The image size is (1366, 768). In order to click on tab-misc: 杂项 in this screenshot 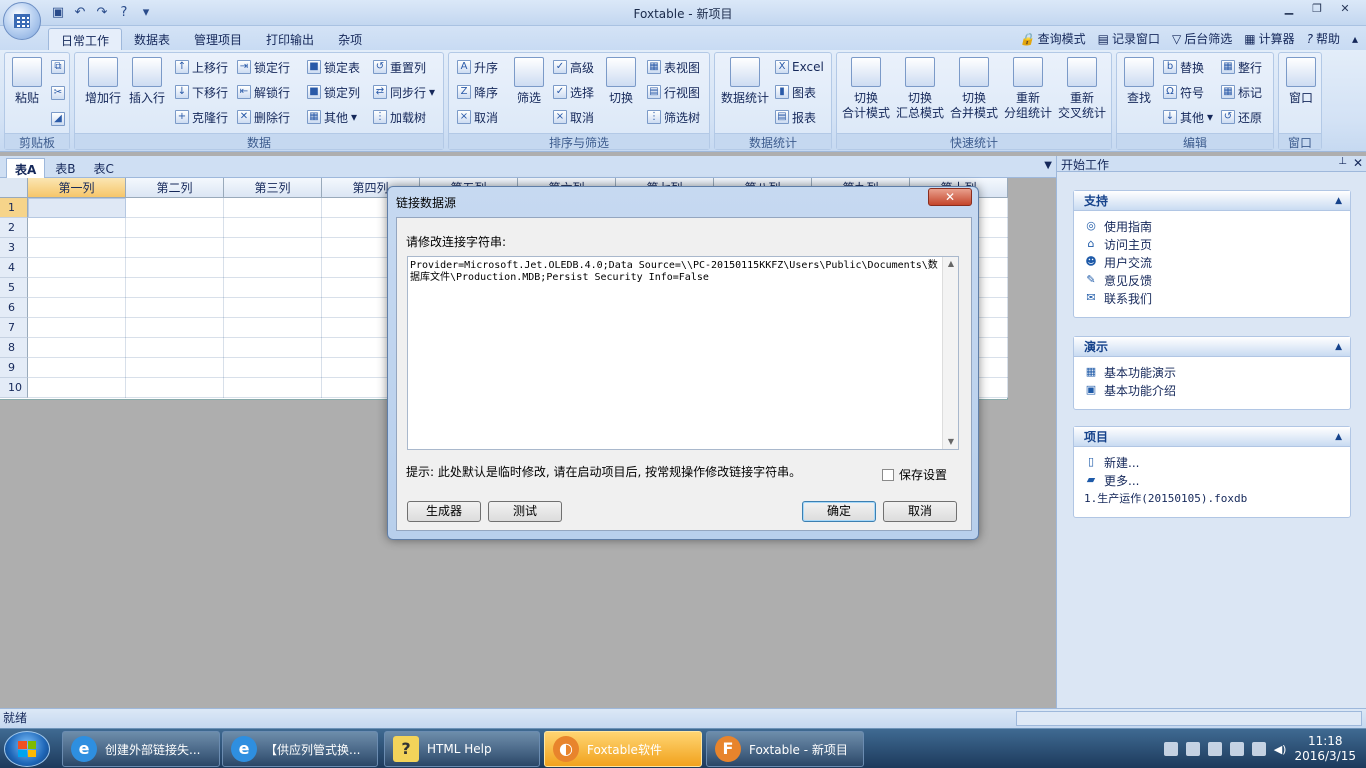, I will do `click(350, 39)`.